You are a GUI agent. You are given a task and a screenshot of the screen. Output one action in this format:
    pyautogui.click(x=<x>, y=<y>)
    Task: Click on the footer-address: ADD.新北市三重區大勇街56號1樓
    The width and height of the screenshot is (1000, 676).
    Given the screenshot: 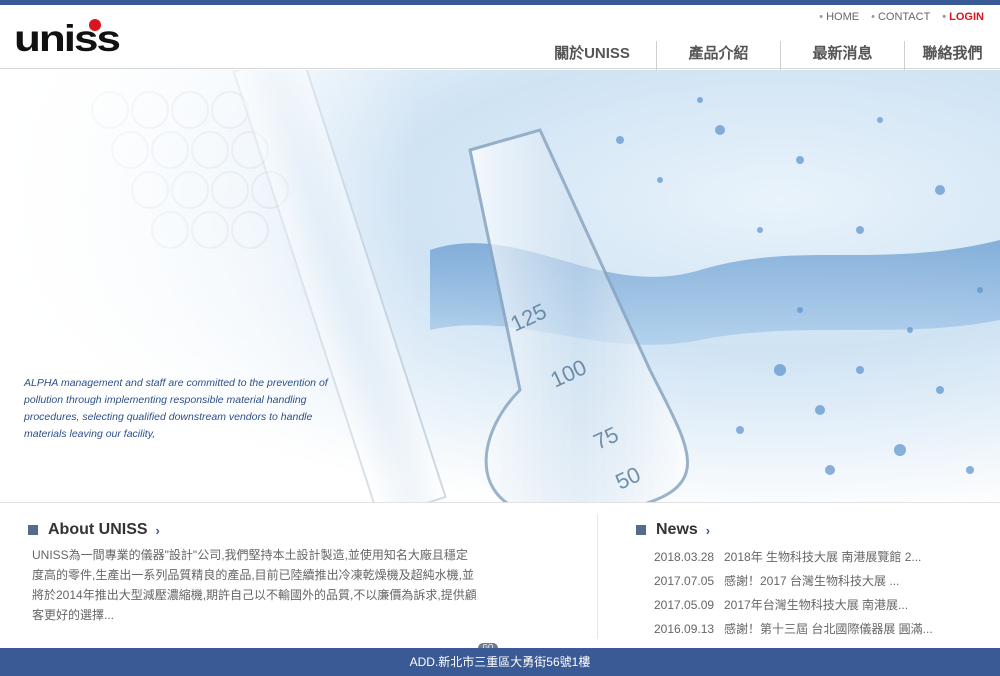 What is the action you would take?
    pyautogui.click(x=500, y=662)
    